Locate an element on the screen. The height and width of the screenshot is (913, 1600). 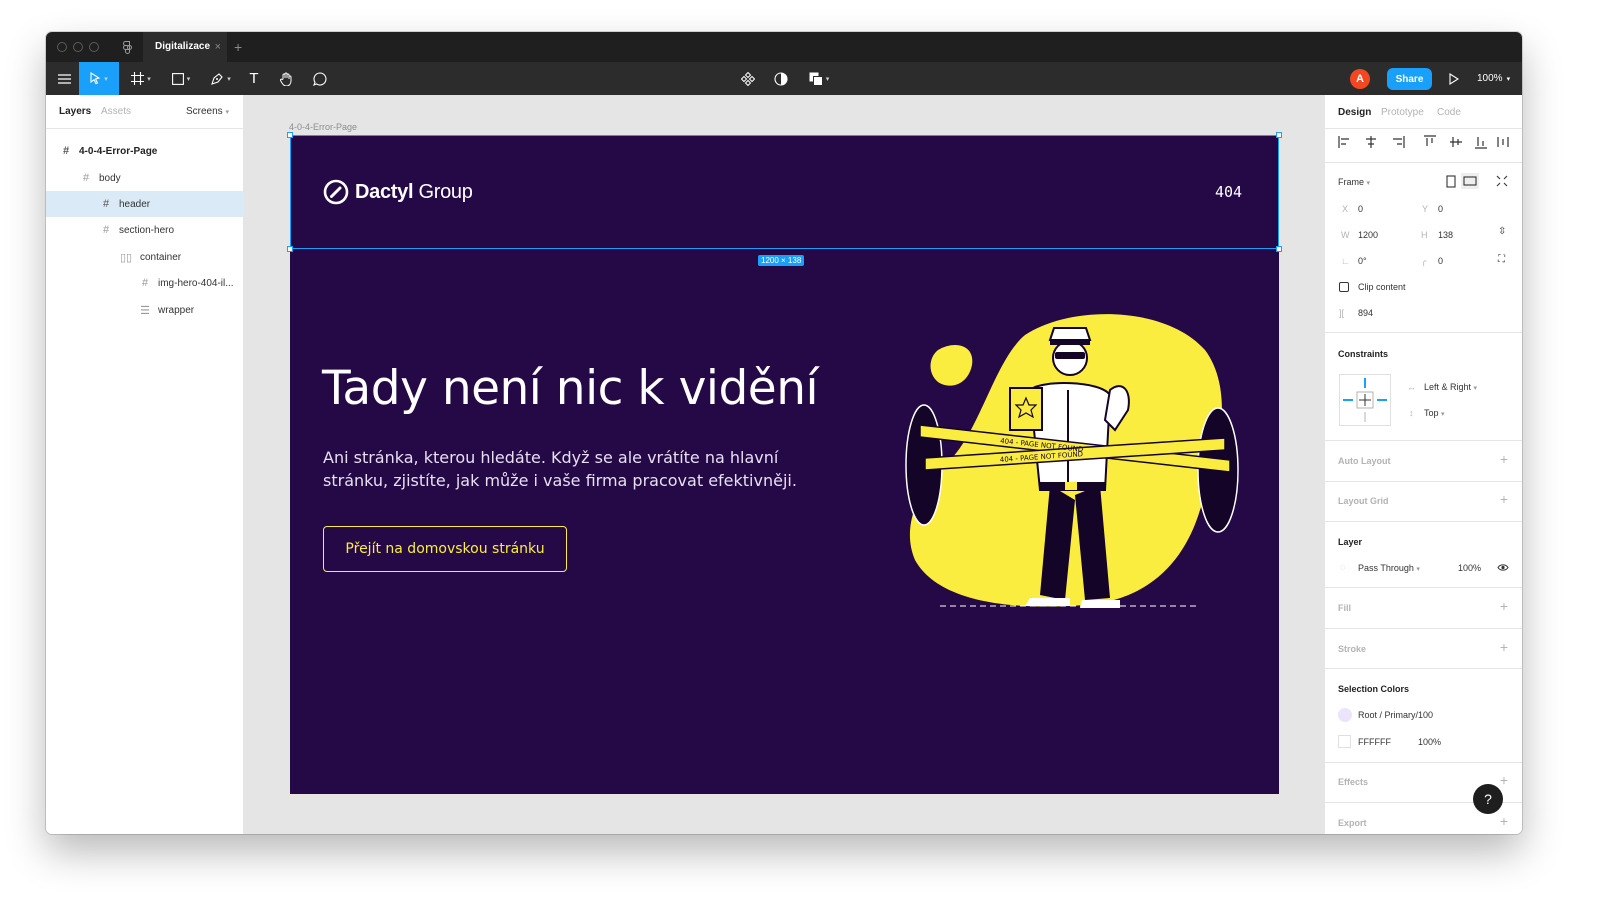
effects-title: Effects is located at coordinates (1353, 782).